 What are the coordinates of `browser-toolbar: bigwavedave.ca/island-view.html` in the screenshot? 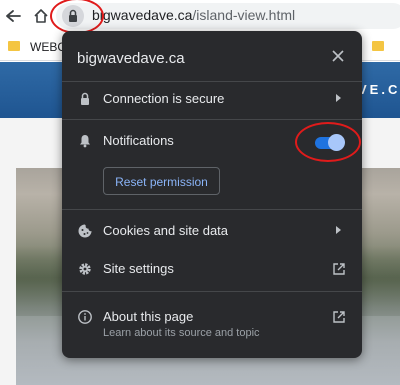 It's located at (200, 17).